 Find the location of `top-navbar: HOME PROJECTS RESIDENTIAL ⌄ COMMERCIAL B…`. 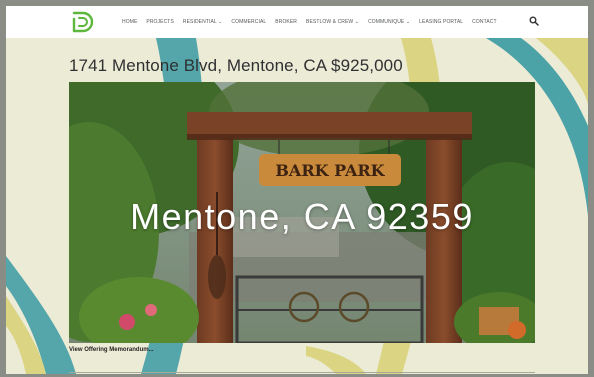

top-navbar: HOME PROJECTS RESIDENTIAL ⌄ COMMERCIAL B… is located at coordinates (297, 22).